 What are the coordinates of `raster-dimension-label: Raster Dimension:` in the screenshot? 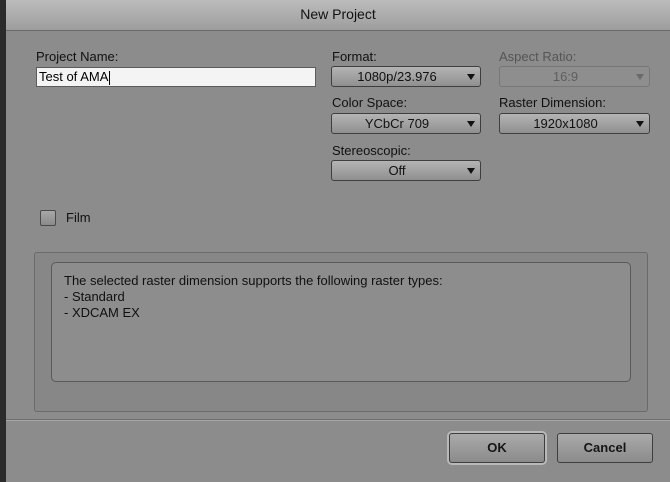 It's located at (552, 102).